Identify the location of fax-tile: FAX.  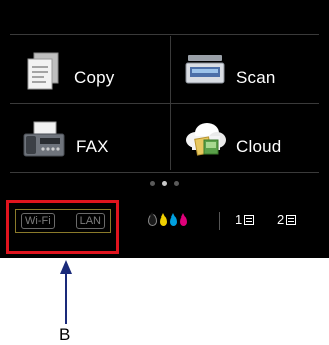
(94, 140).